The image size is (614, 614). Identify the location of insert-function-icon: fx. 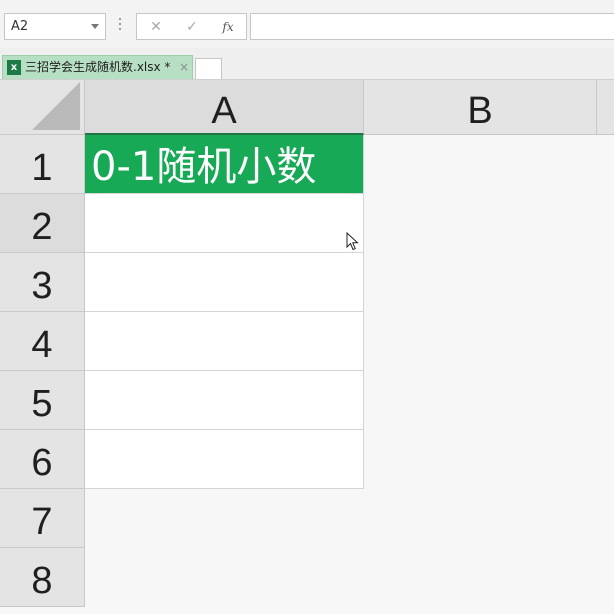
(228, 27).